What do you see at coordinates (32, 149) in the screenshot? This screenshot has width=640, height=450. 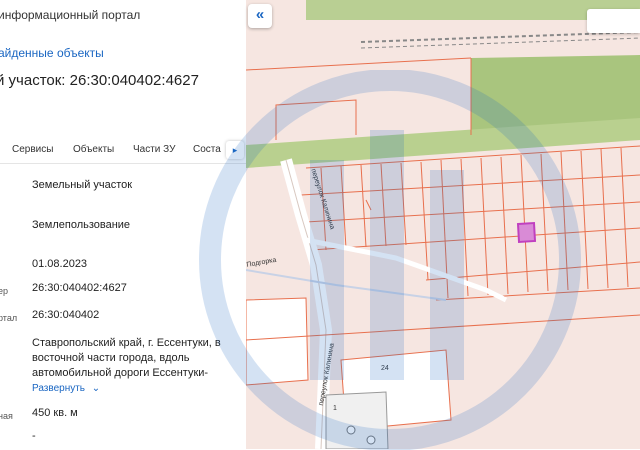 I see `tab-services: Сервисы` at bounding box center [32, 149].